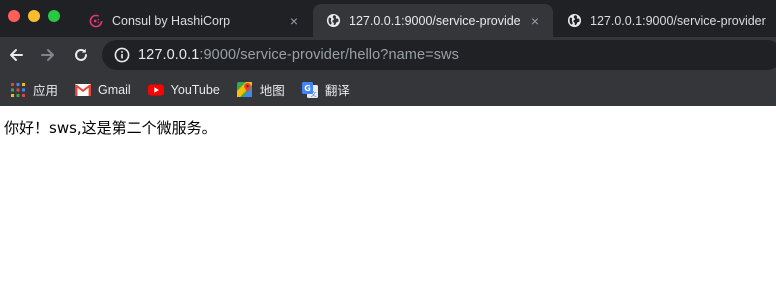  I want to click on zoom-window-button, so click(54, 16).